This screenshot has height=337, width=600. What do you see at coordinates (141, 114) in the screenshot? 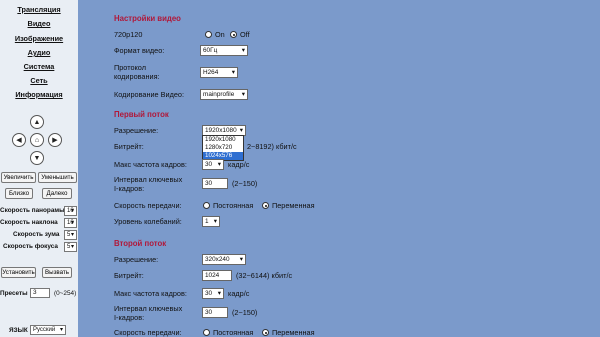
I see `first-stream-title: Первый поток` at bounding box center [141, 114].